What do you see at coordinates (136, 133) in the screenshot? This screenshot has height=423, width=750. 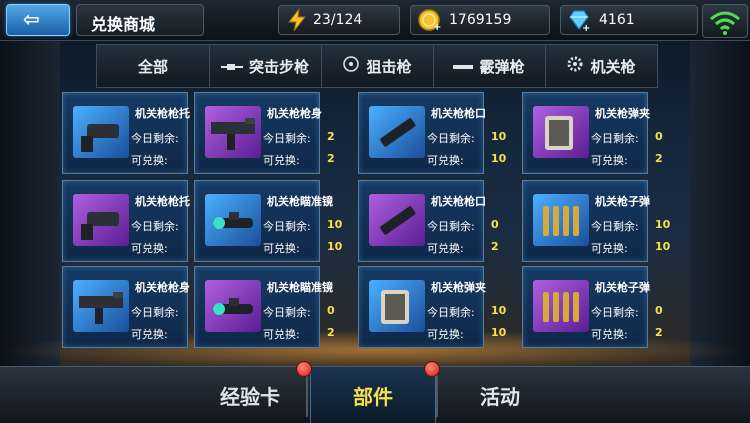 I see `item-card: 机关枪枪托今日剩余:10 可兑换:10` at bounding box center [136, 133].